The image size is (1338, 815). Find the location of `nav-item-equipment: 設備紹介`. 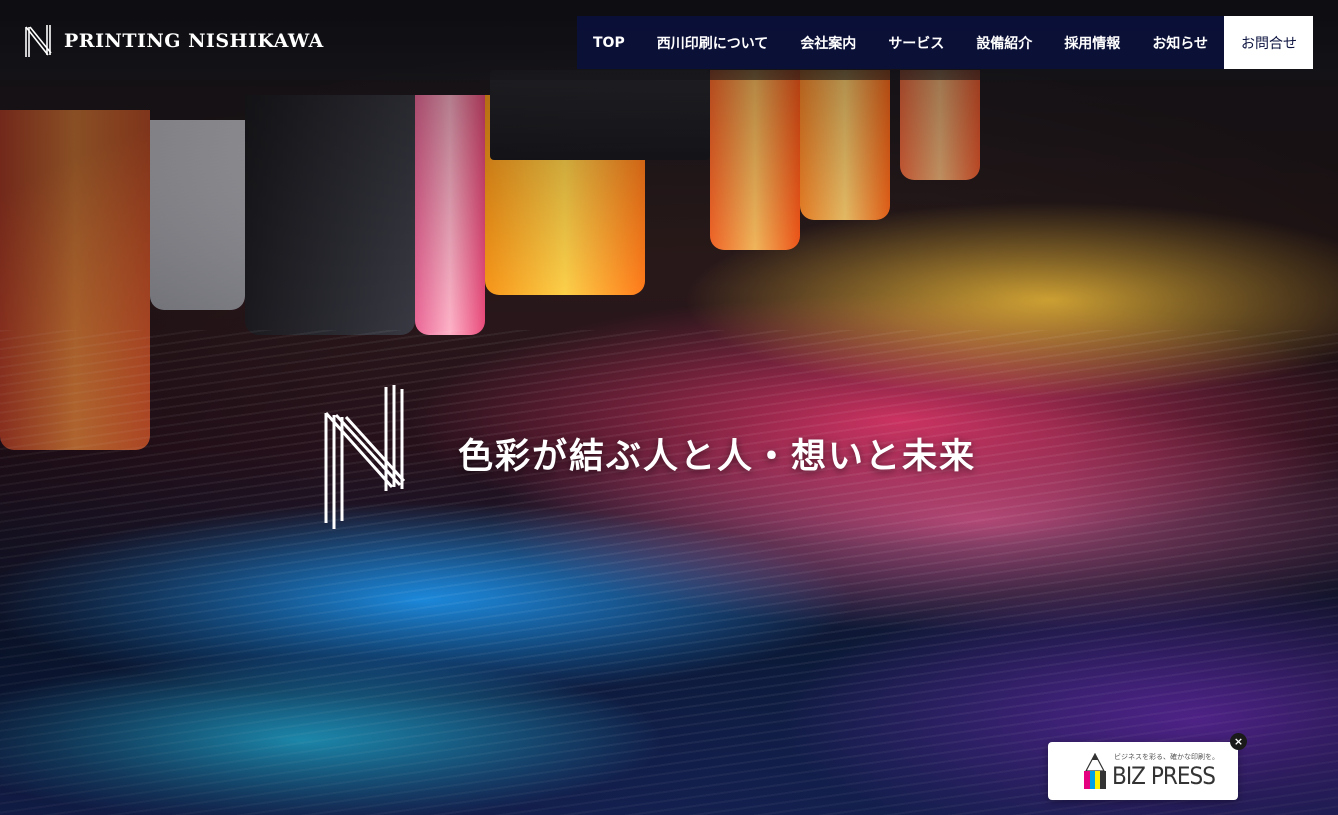

nav-item-equipment: 設備紹介 is located at coordinates (1004, 42).